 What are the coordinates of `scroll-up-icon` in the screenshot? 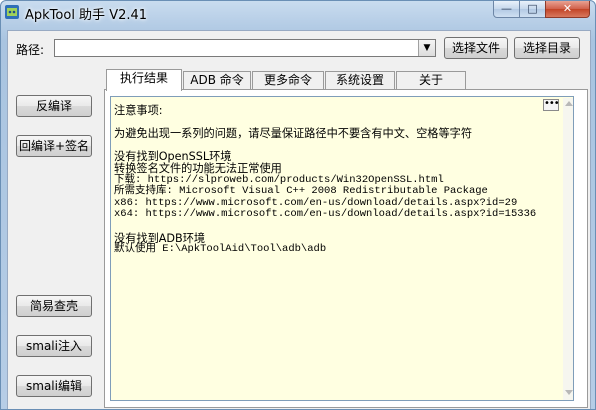 It's located at (569, 103).